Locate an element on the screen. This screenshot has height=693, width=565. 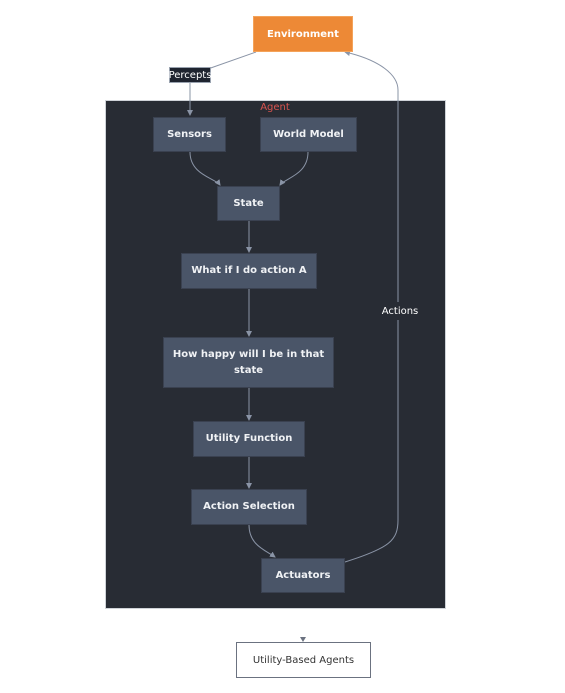
title-label: Utility-Based Agents is located at coordinates (303, 660).